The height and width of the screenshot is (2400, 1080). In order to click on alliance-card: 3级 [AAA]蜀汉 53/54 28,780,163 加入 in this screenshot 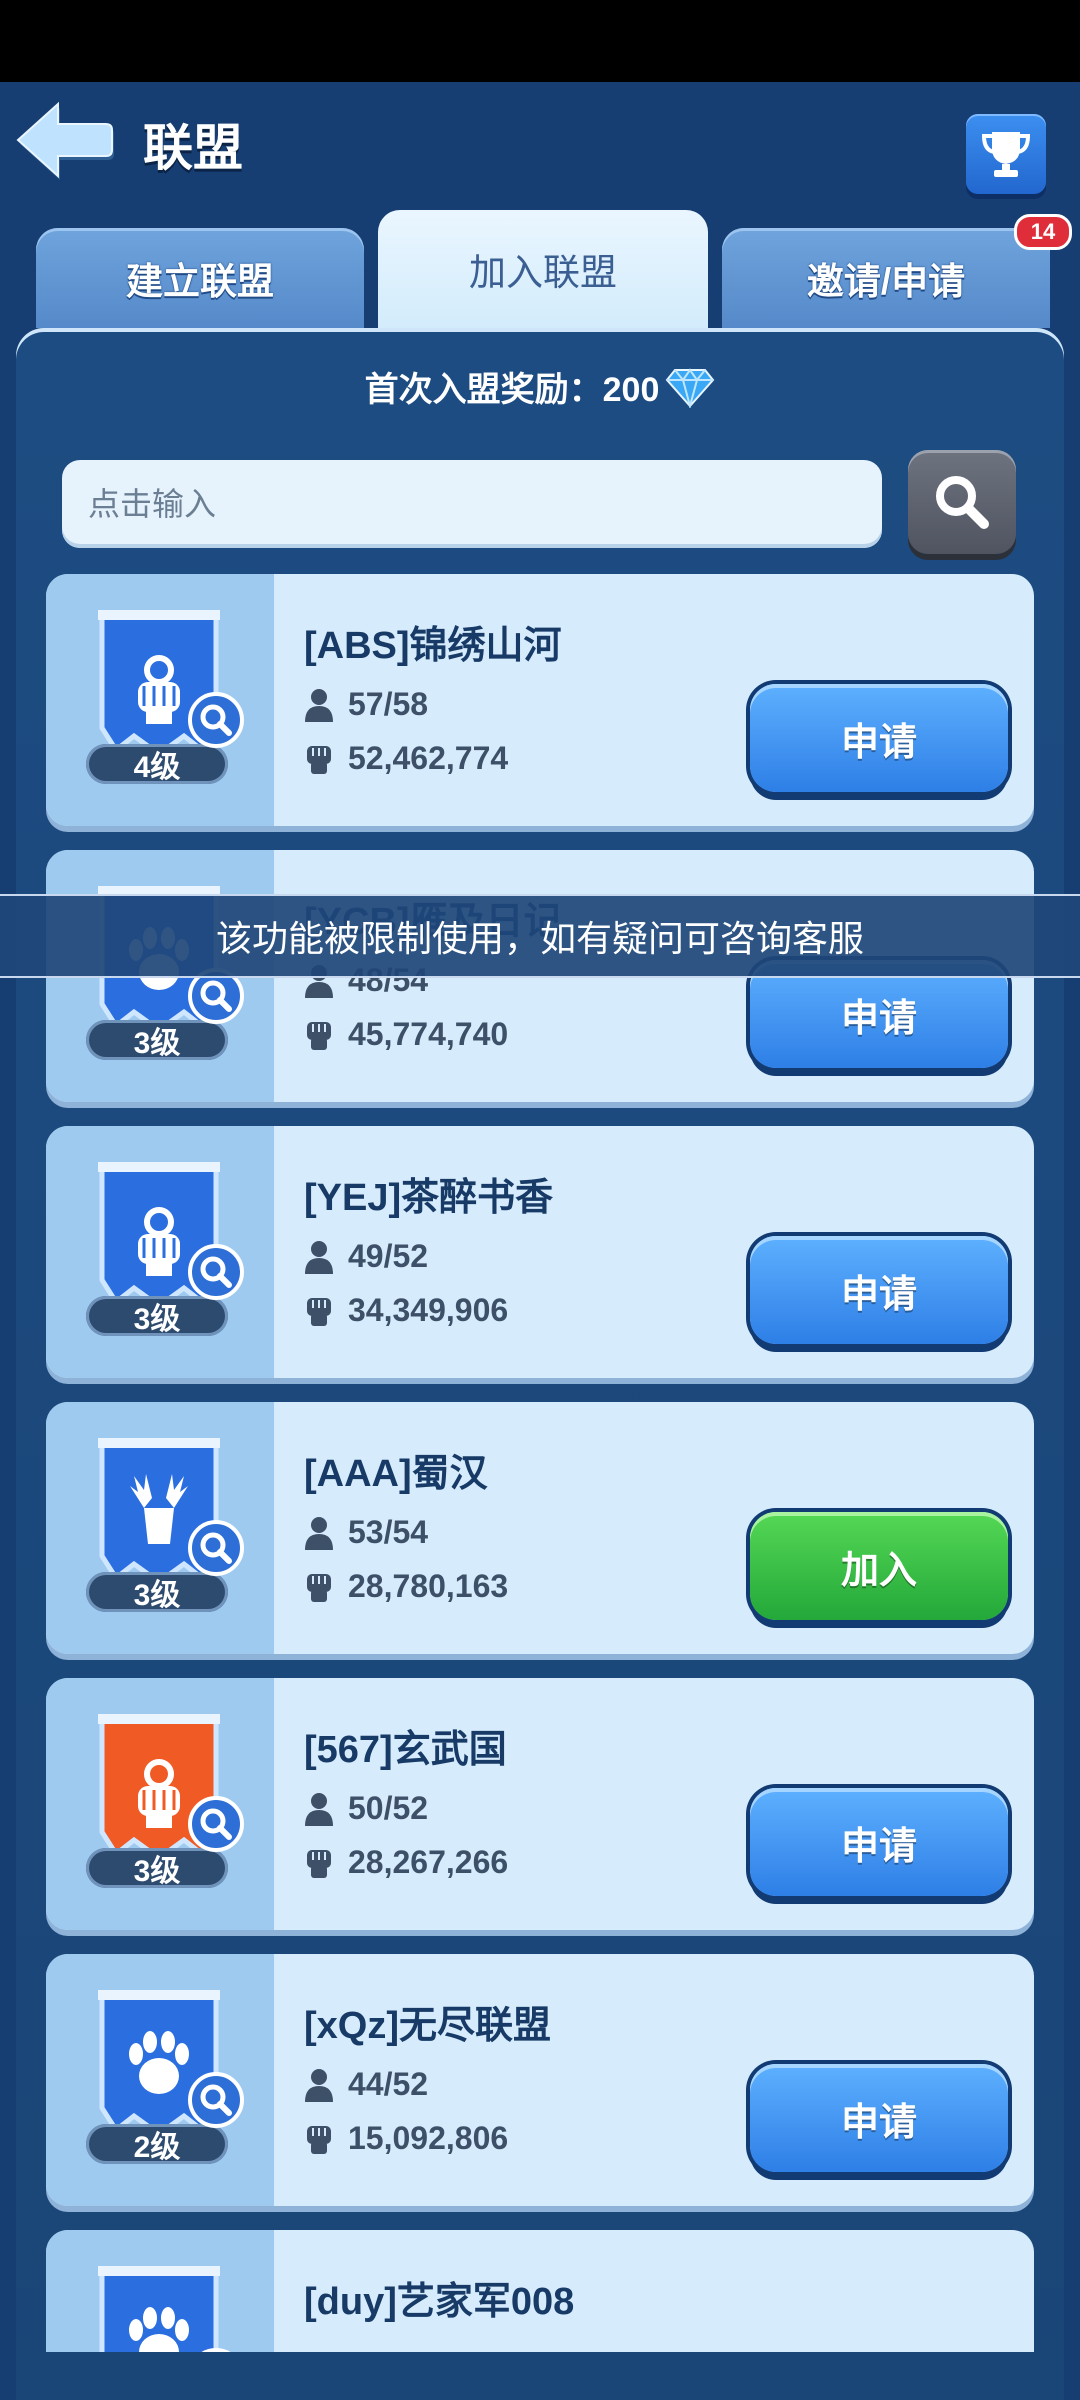, I will do `click(540, 1528)`.